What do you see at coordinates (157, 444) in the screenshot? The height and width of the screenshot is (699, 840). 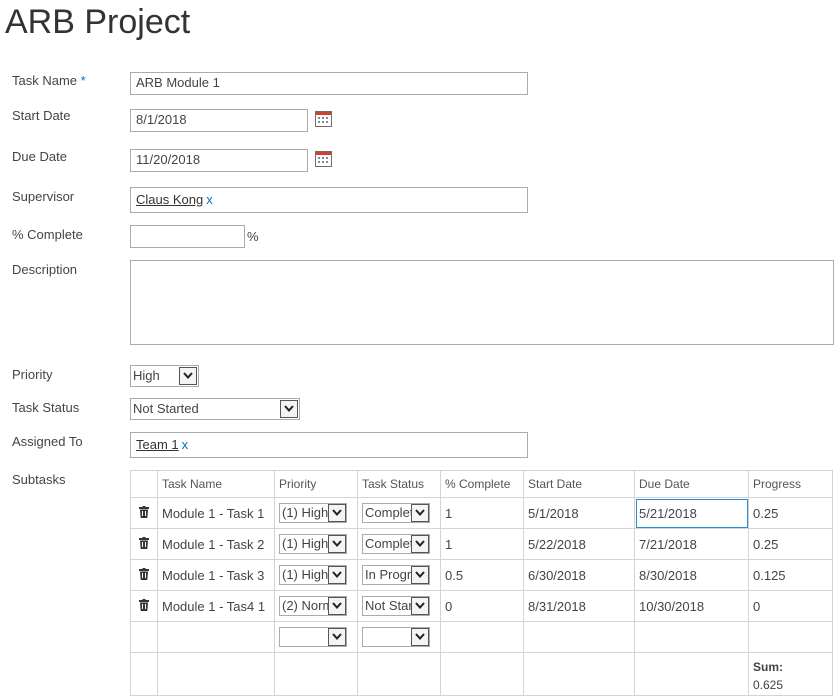 I see `assigned-person: Team 1` at bounding box center [157, 444].